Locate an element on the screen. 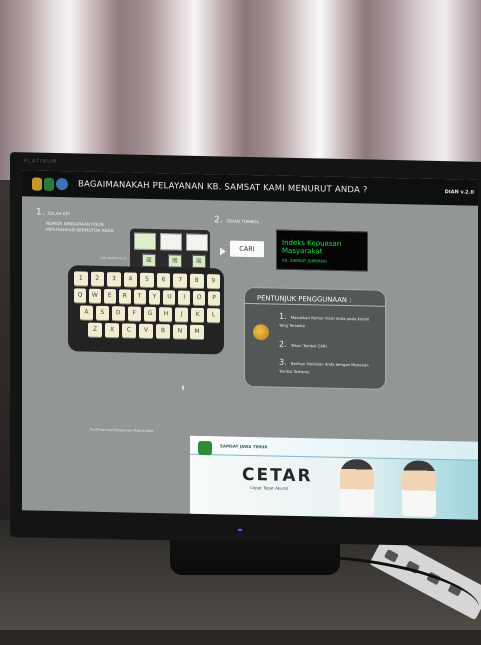  key-h: H is located at coordinates (166, 314).